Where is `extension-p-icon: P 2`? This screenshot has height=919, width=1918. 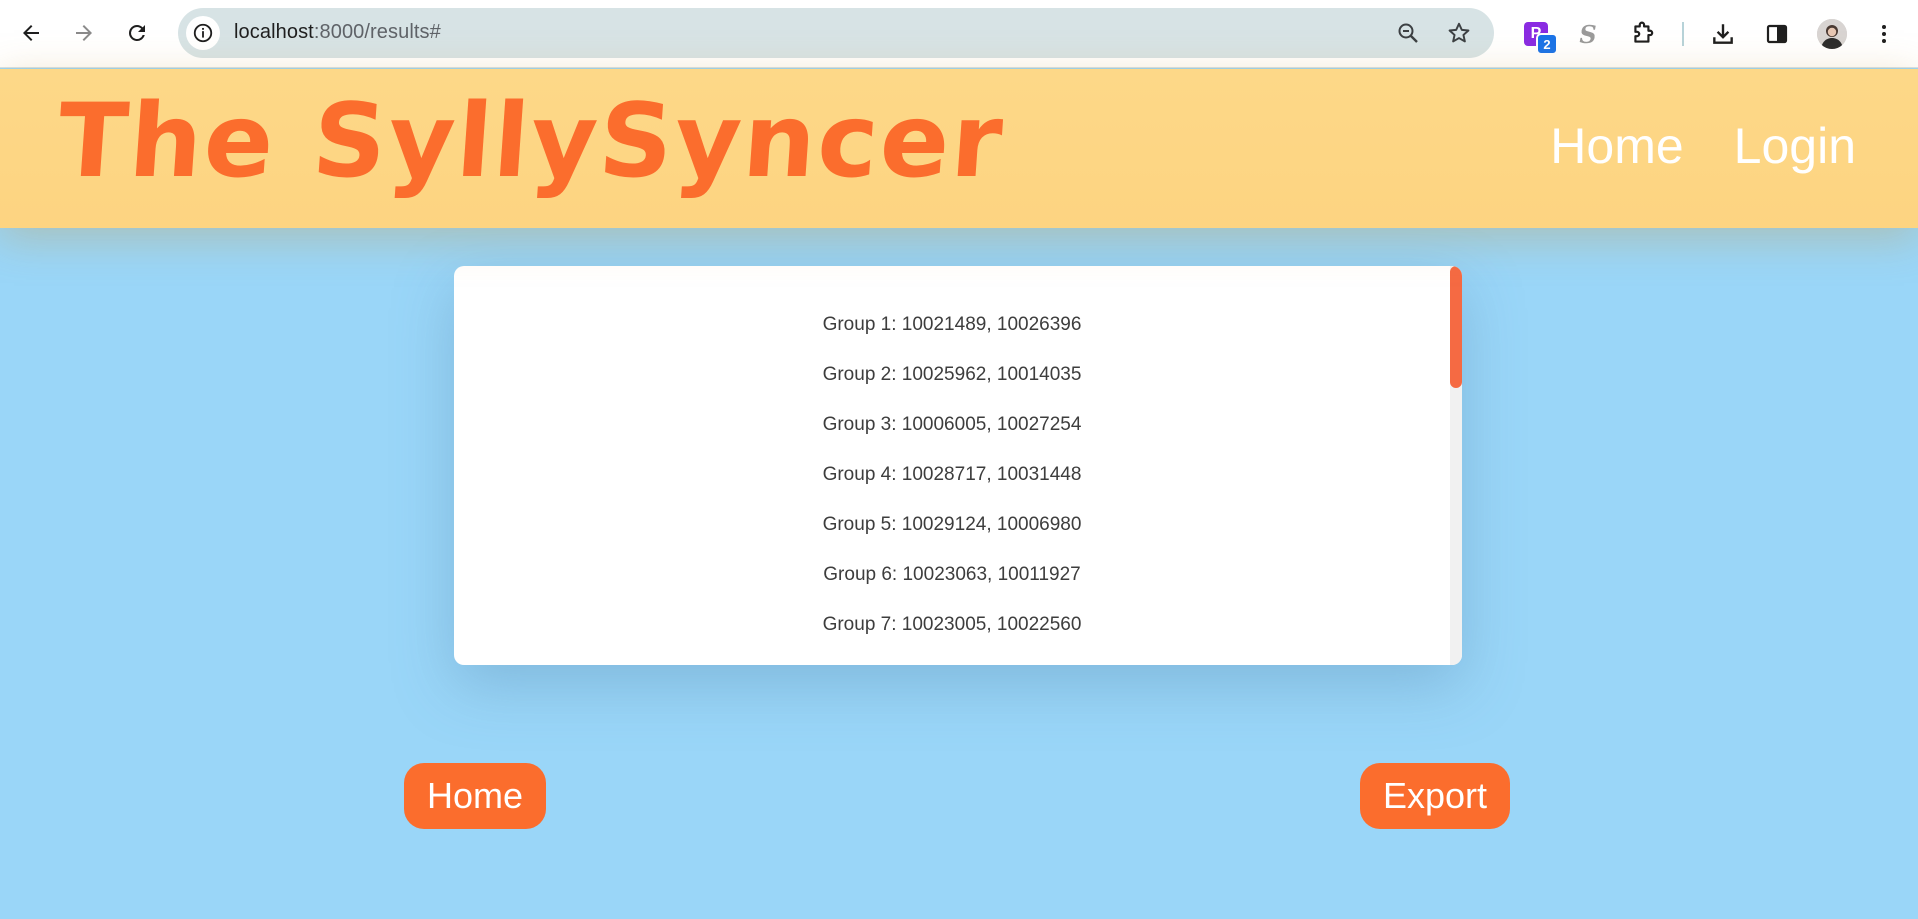 extension-p-icon: P 2 is located at coordinates (1541, 38).